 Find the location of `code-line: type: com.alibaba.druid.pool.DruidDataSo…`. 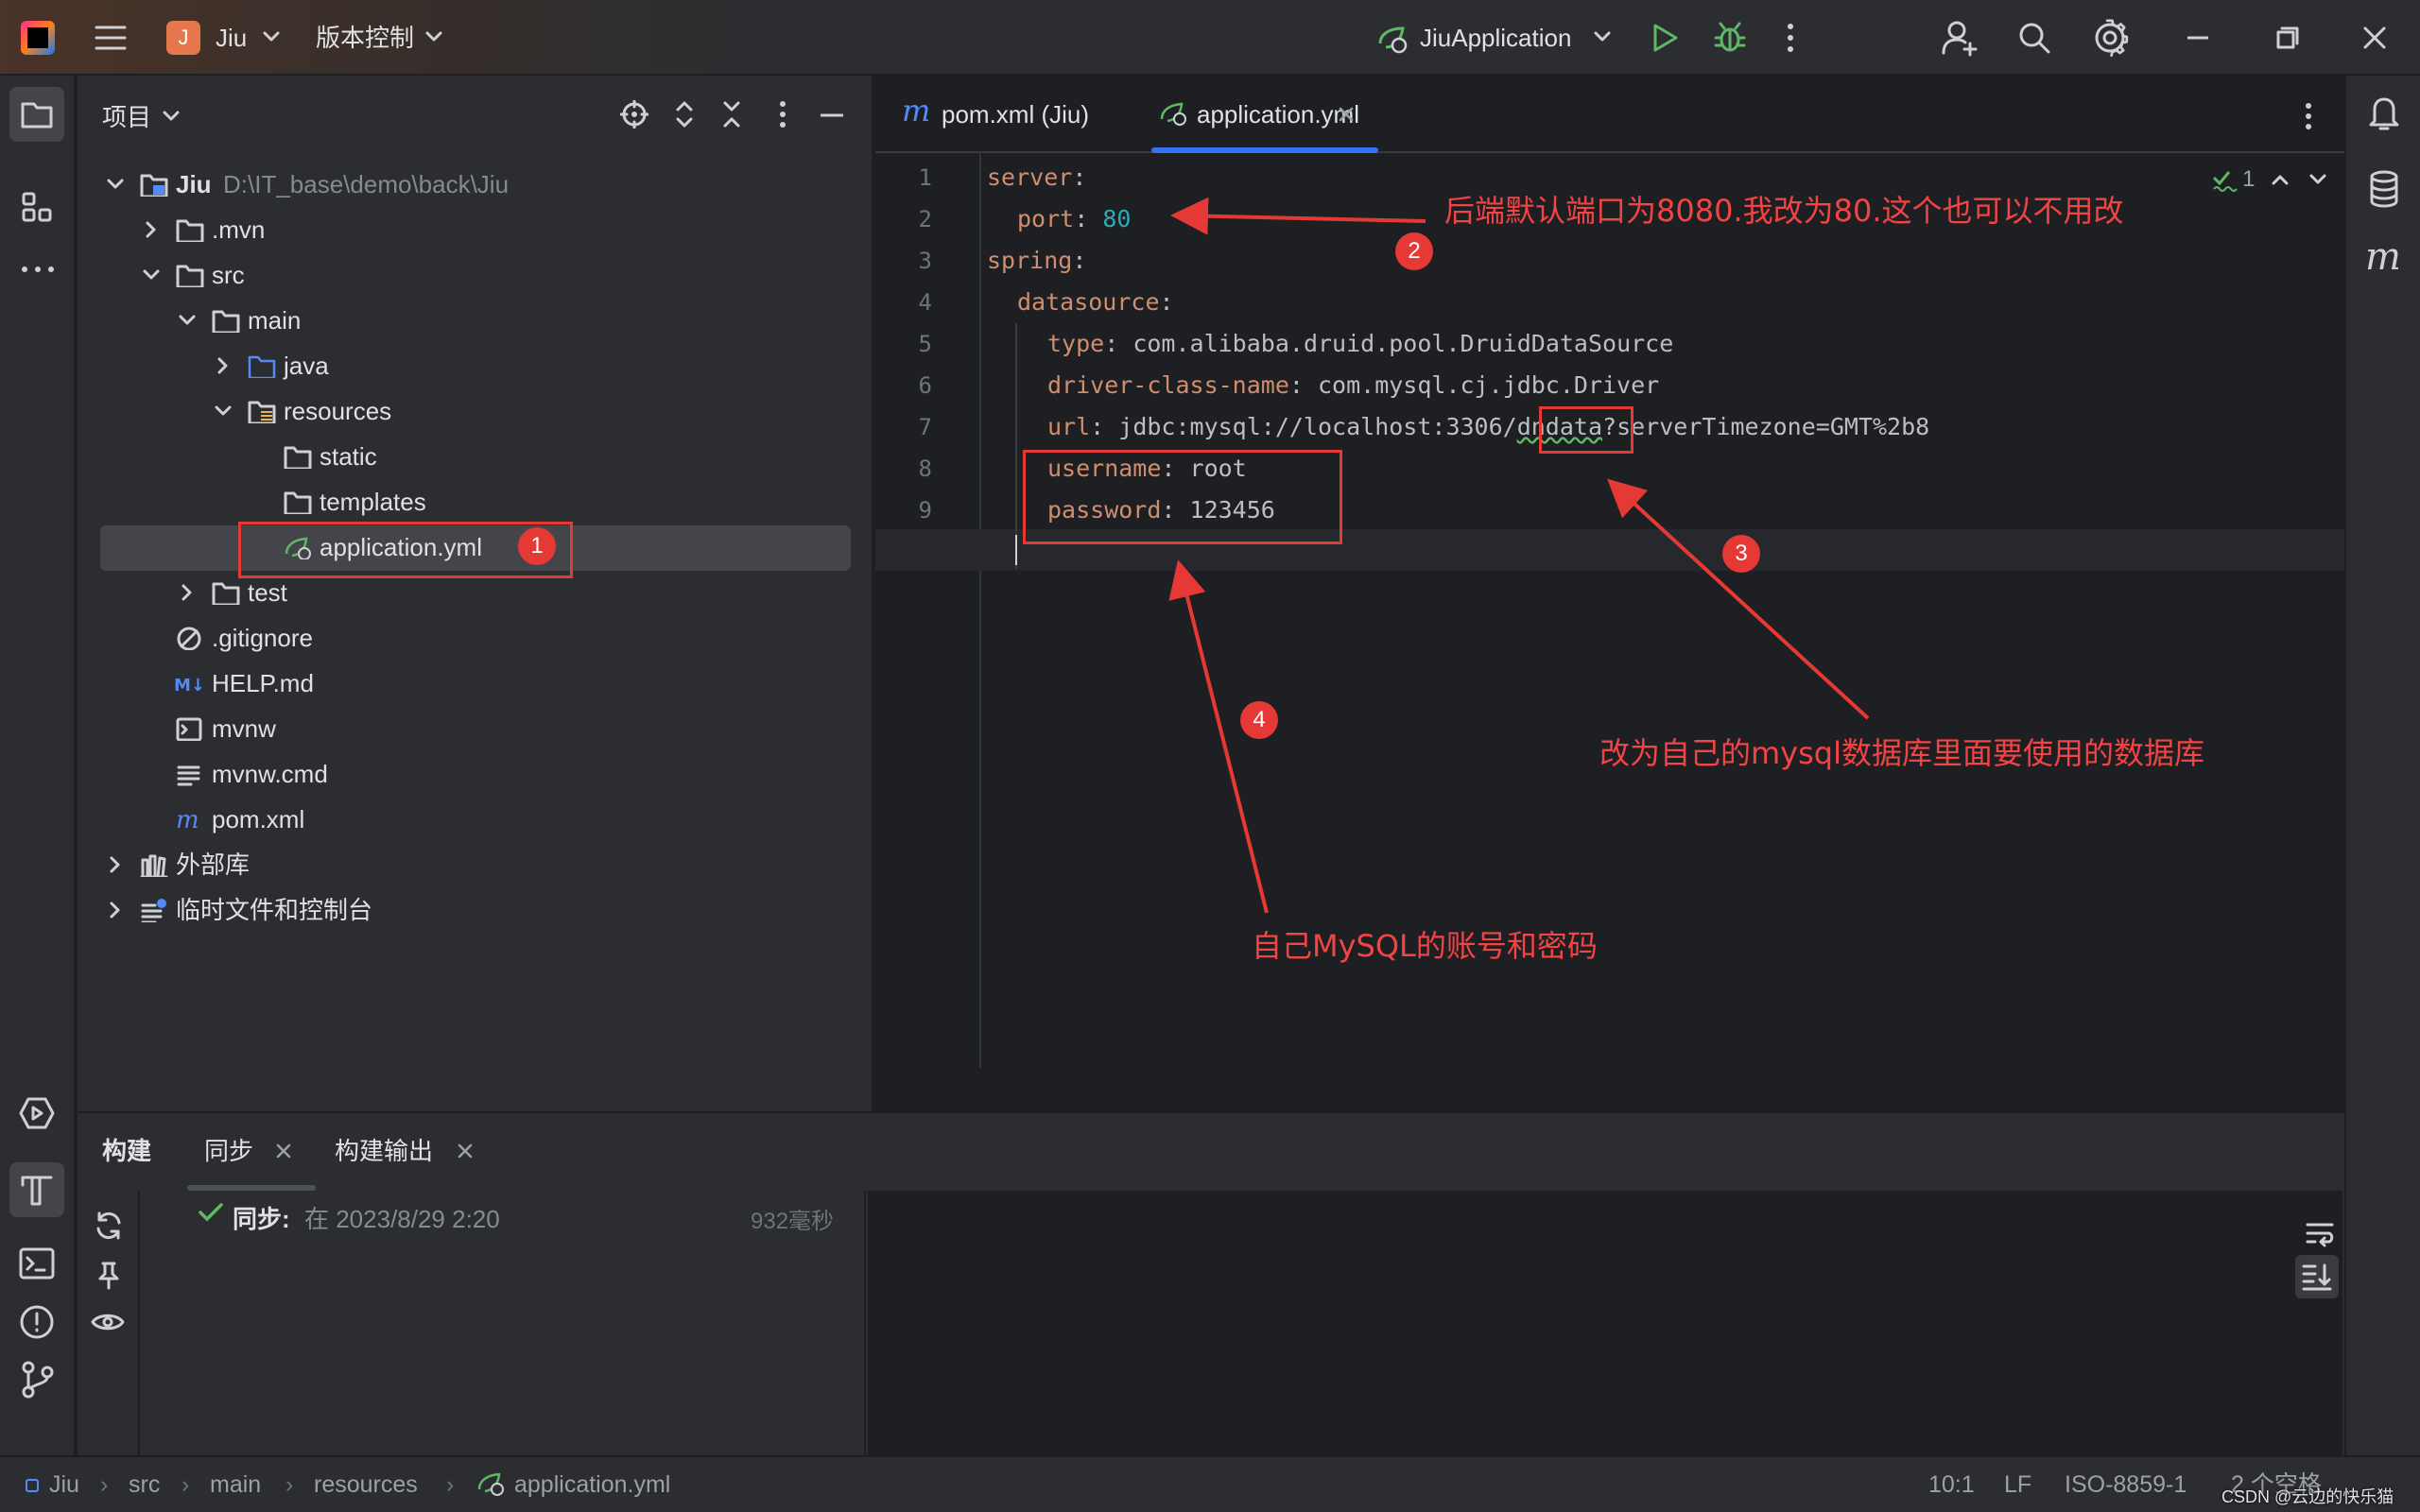

code-line: type: com.alibaba.druid.pool.DruidDataSo… is located at coordinates (1360, 344).